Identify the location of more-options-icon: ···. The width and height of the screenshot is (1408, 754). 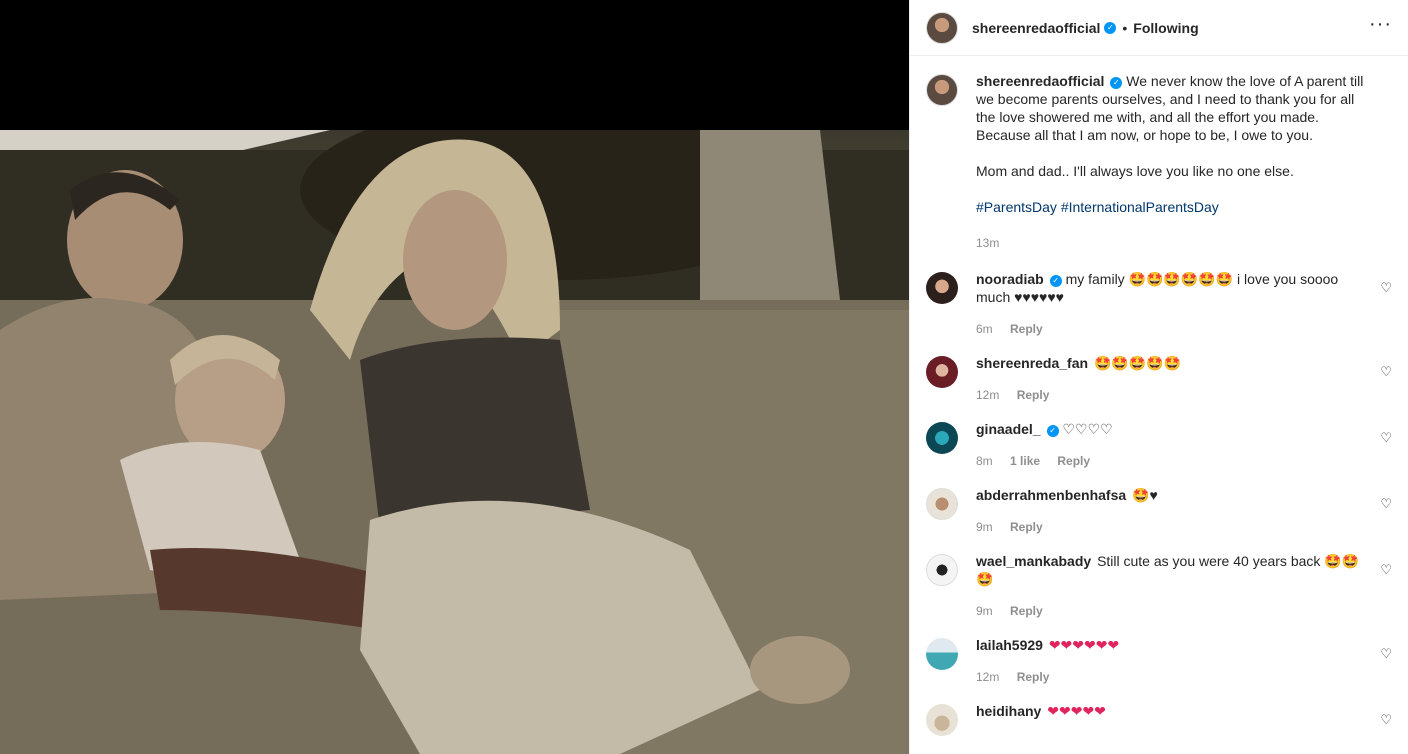
(1380, 24).